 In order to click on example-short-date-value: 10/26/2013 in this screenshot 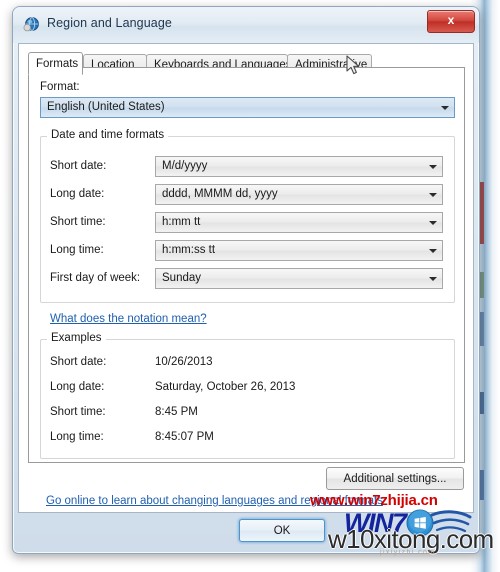, I will do `click(184, 362)`.